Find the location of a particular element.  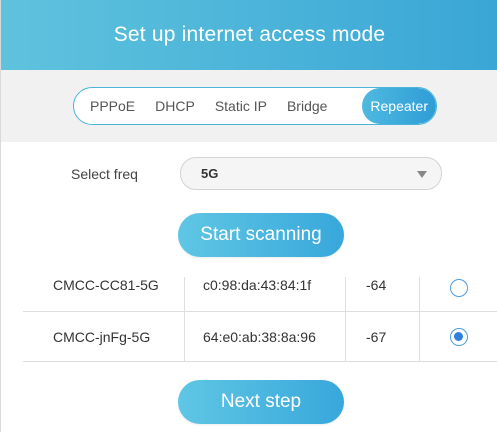

table-row: CMCC-jnFg-5G 64:e0:ab:38:8a:96 -67 is located at coordinates (260, 337).